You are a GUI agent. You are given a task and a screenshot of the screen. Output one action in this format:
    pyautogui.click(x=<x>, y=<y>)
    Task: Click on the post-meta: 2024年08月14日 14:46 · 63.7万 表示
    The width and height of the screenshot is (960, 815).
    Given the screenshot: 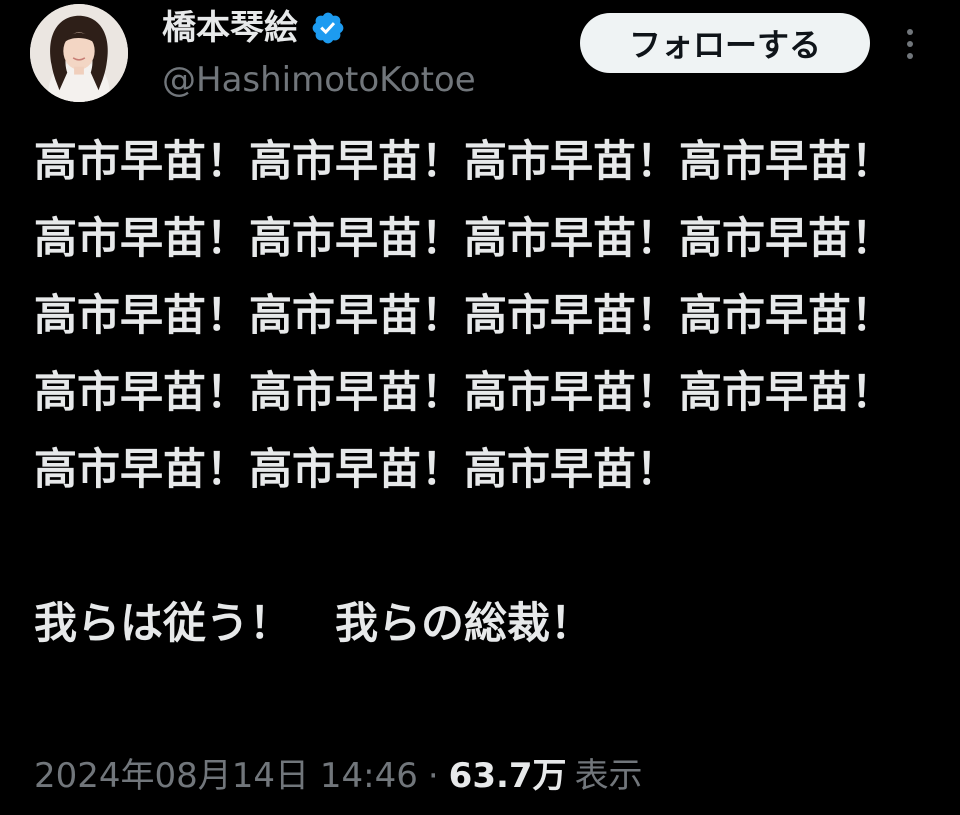 What is the action you would take?
    pyautogui.click(x=338, y=776)
    